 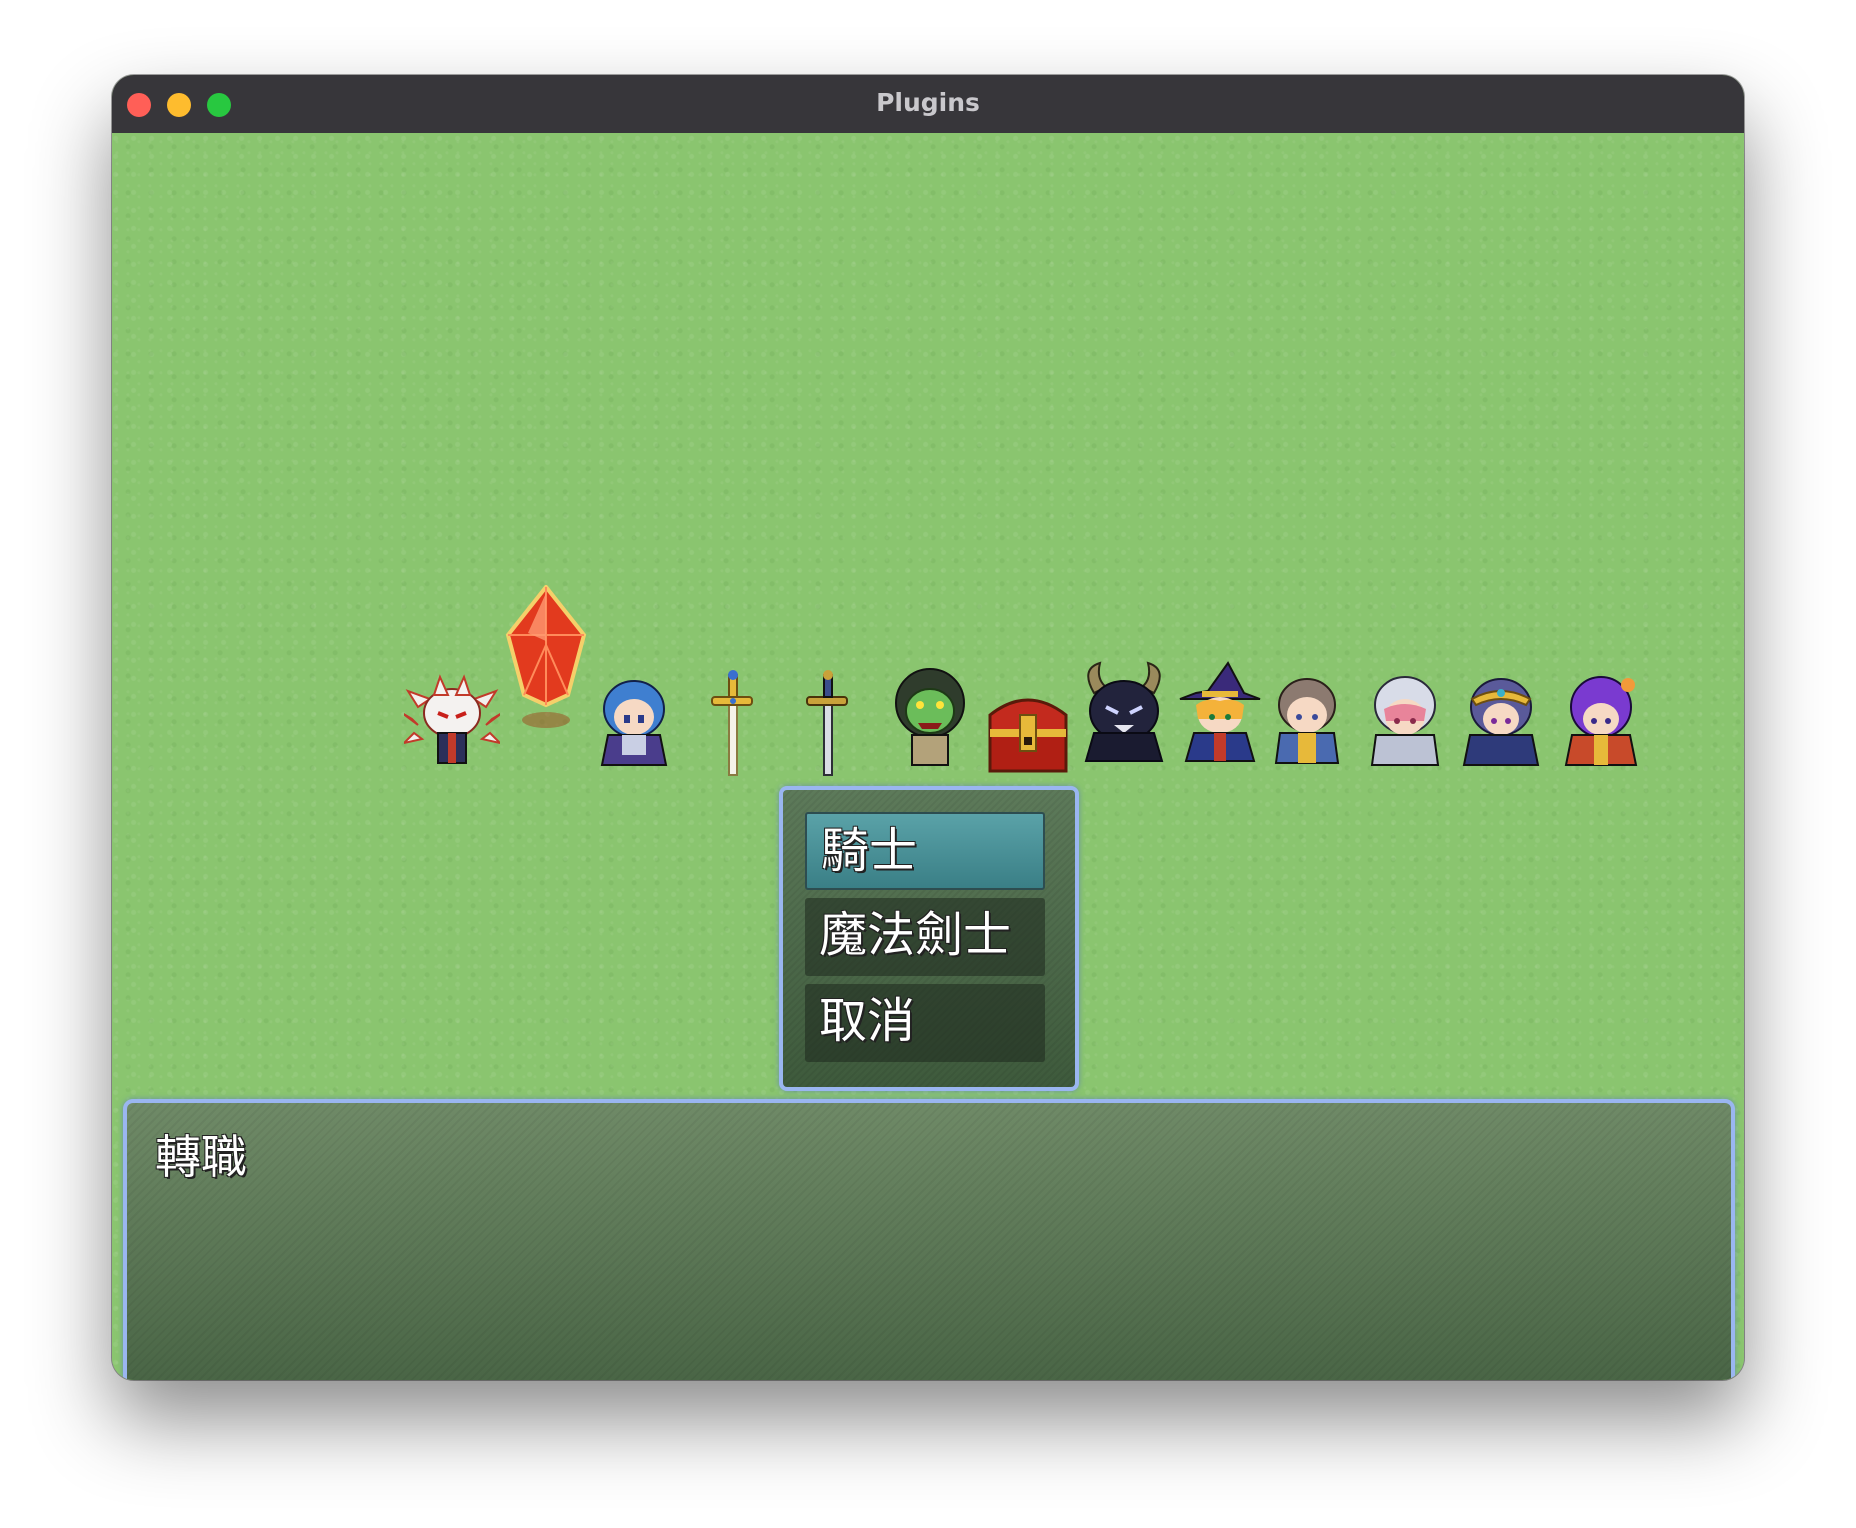 What do you see at coordinates (1028, 733) in the screenshot?
I see `treasure-chest-sprite` at bounding box center [1028, 733].